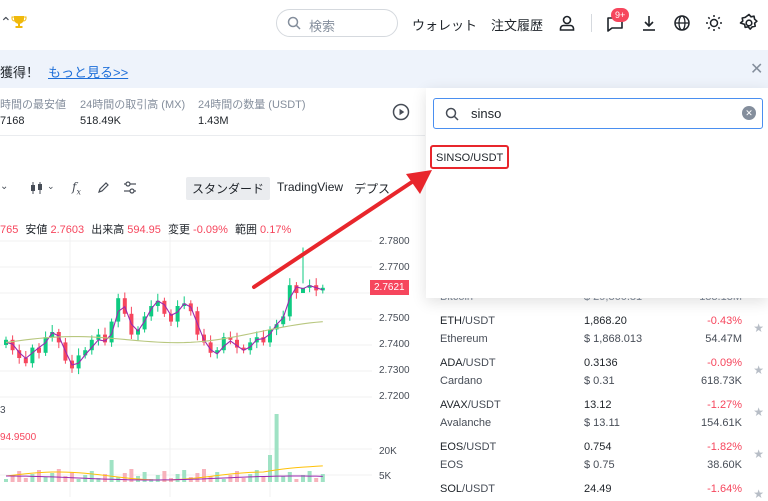 This screenshot has width=768, height=501. What do you see at coordinates (756, 69) in the screenshot?
I see `close-icon: ✕` at bounding box center [756, 69].